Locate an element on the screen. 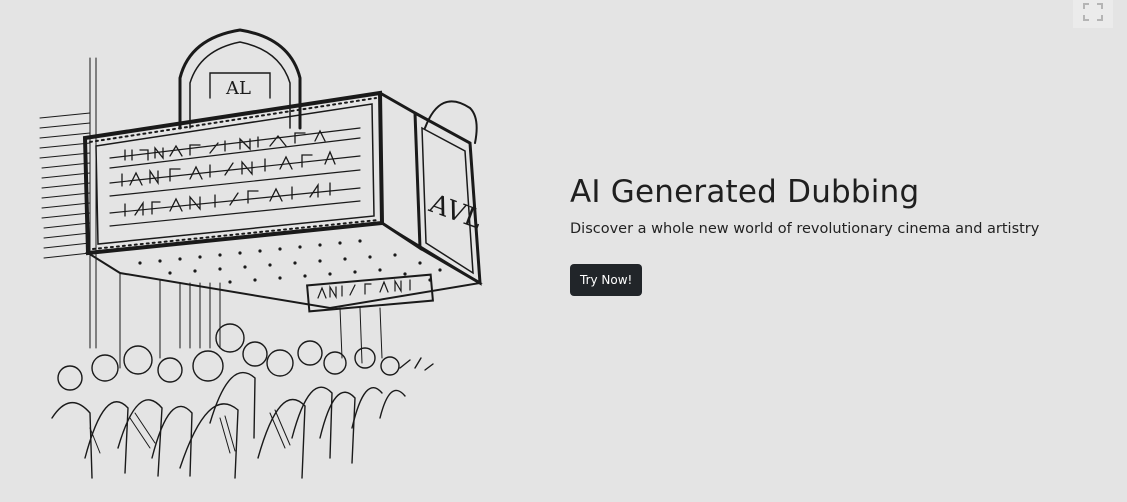 This screenshot has width=1127, height=502. svg-text: AVL is located at coordinates (455, 212).